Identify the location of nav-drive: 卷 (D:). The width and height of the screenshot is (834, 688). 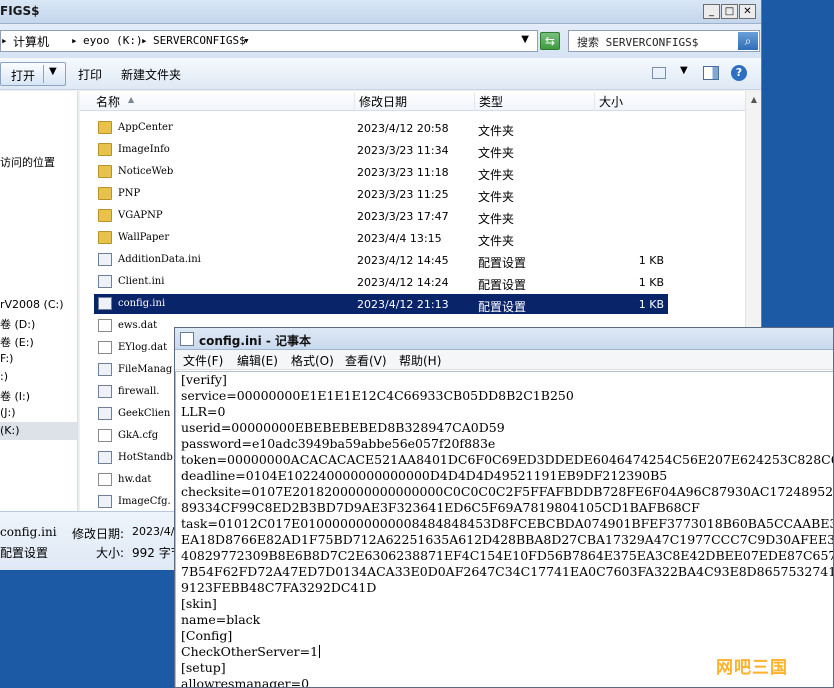
(17, 324).